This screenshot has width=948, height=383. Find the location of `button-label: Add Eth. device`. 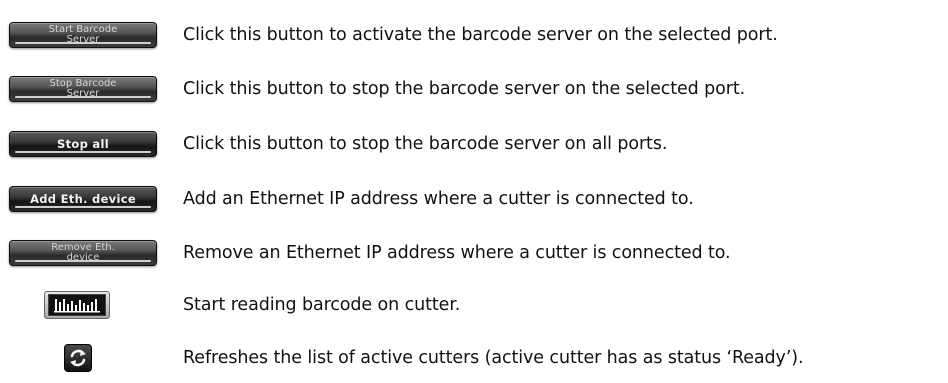

button-label: Add Eth. device is located at coordinates (83, 199).